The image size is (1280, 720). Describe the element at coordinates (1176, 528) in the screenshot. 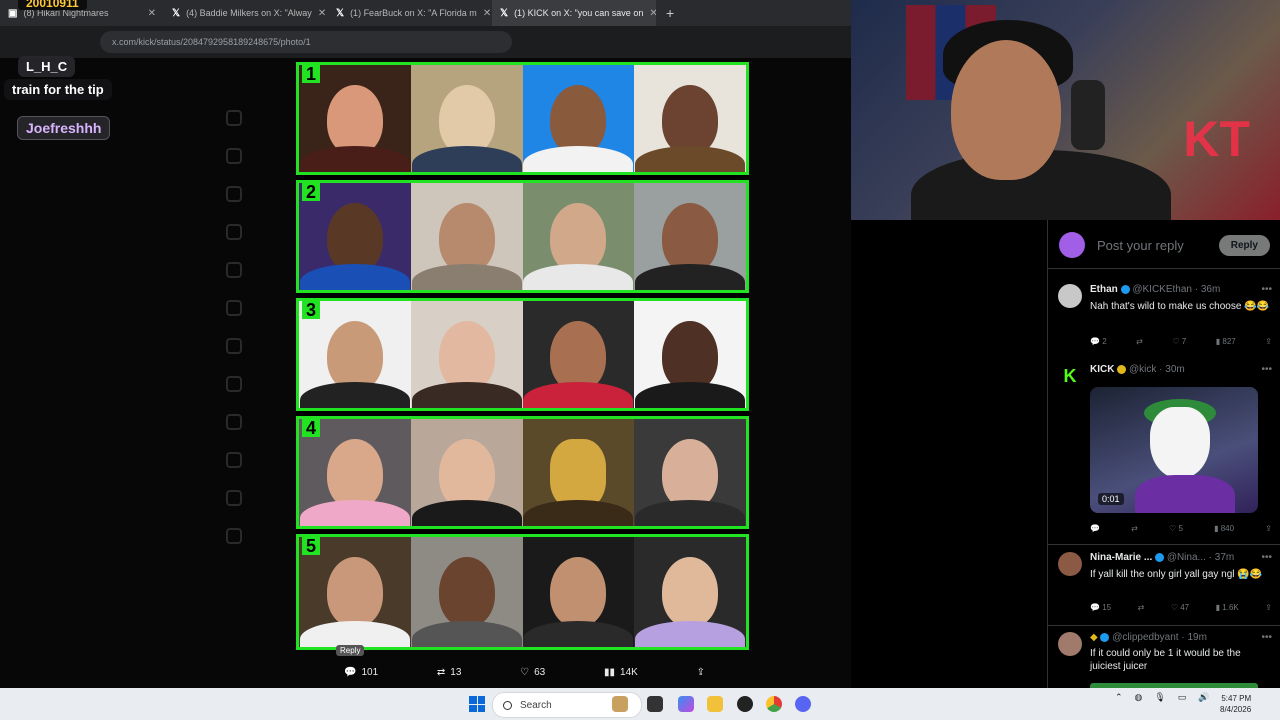

I see `heart-icon: ♡ 5` at that location.